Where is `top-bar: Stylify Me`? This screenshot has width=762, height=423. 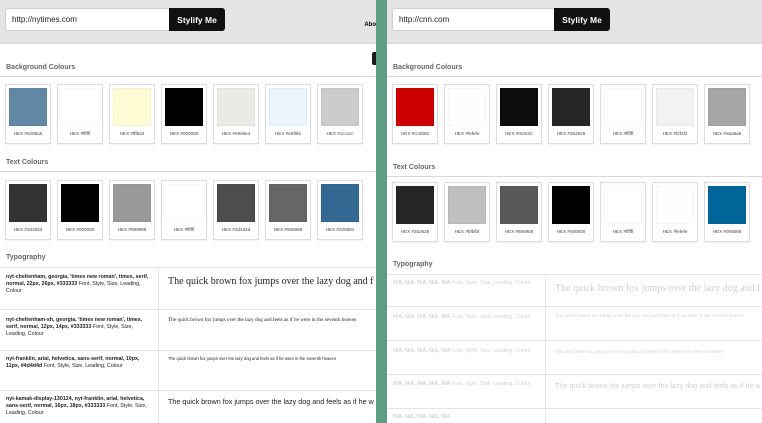
top-bar: Stylify Me is located at coordinates (574, 22).